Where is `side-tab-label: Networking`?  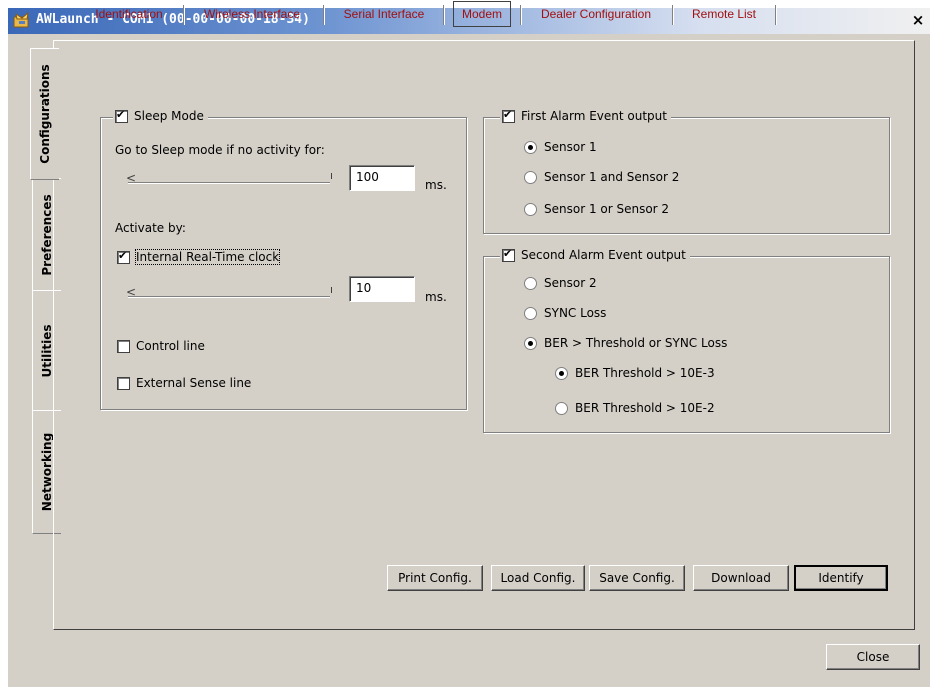 side-tab-label: Networking is located at coordinates (47, 472).